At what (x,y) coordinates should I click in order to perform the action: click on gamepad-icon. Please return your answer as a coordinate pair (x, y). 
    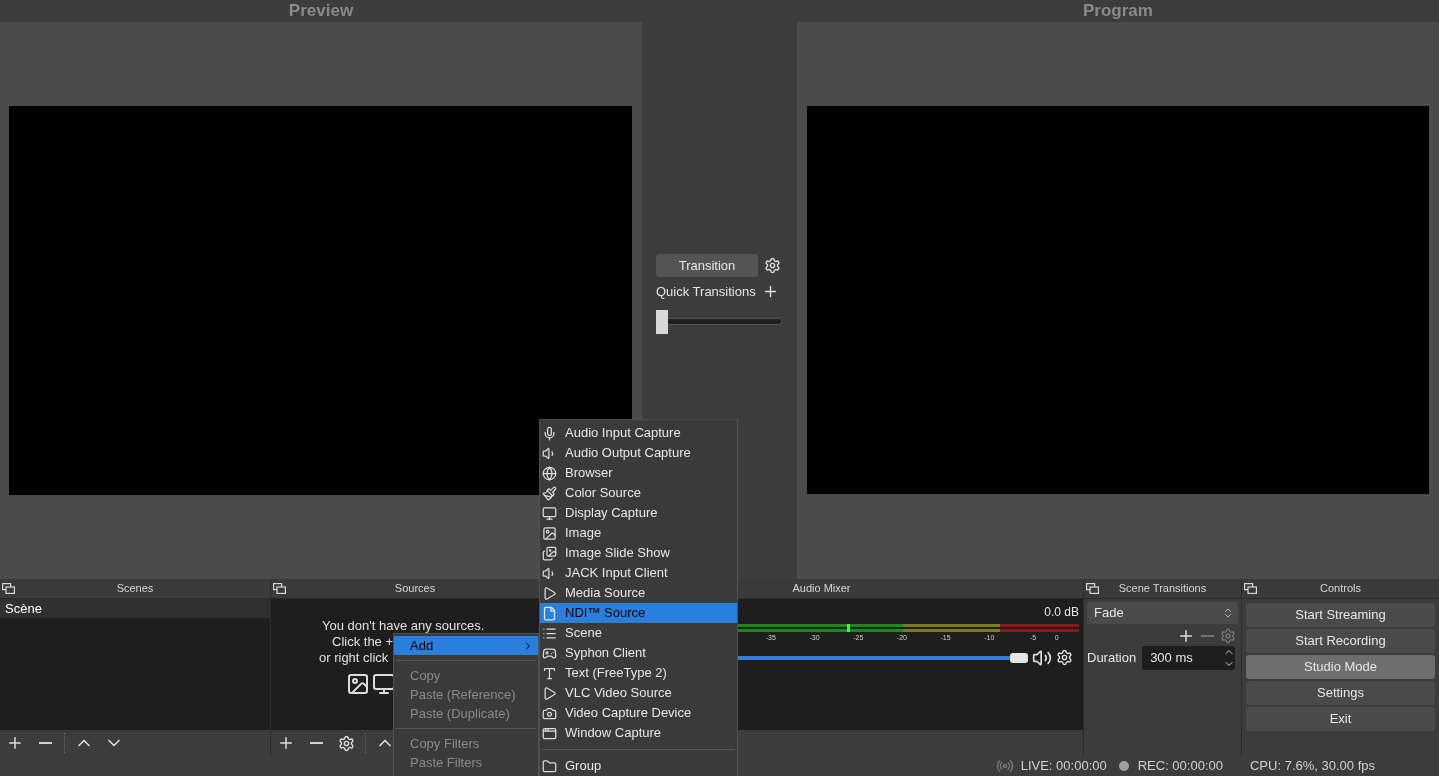
    Looking at the image, I should click on (549, 653).